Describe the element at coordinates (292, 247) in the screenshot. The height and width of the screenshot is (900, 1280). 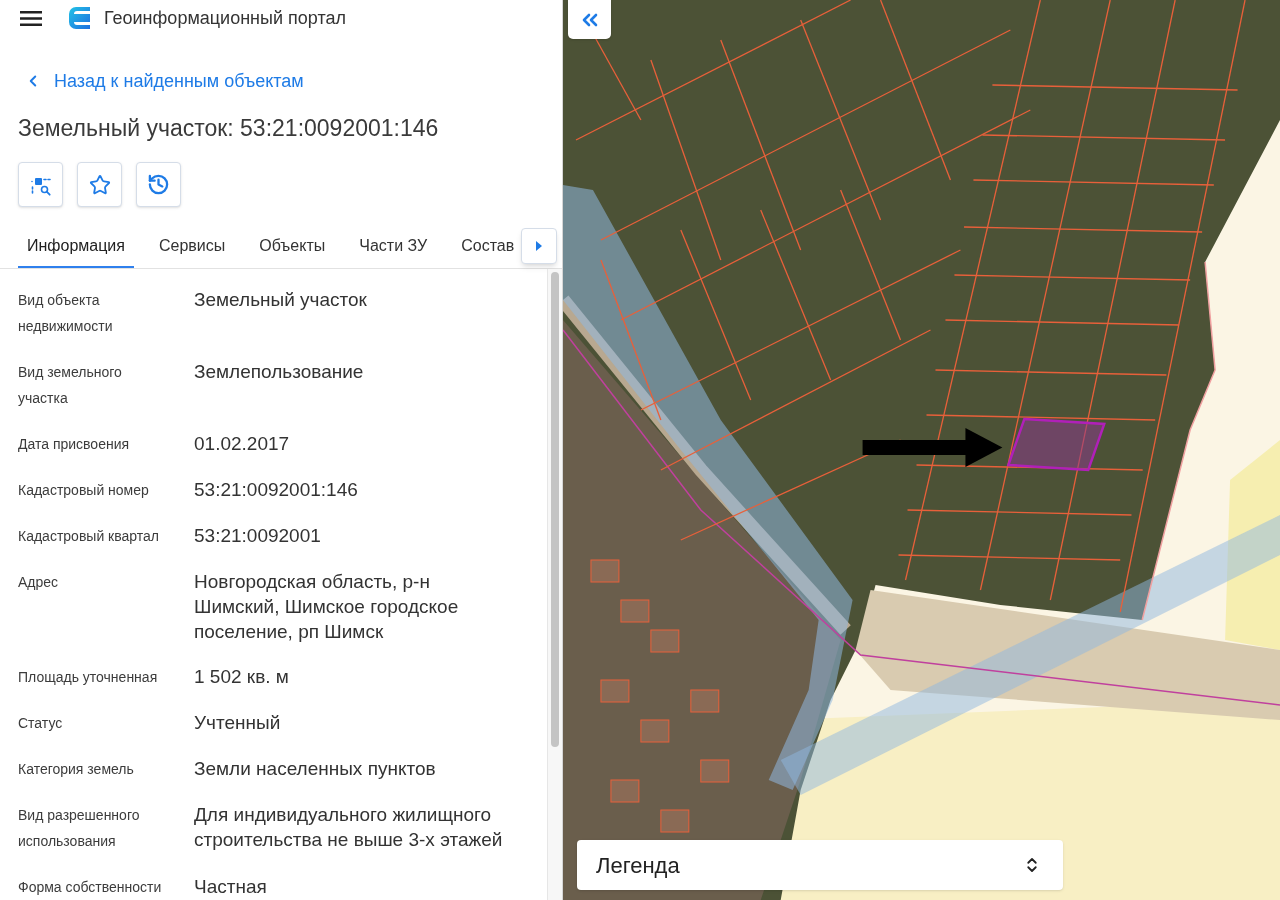
I see `tab: Объекты` at that location.